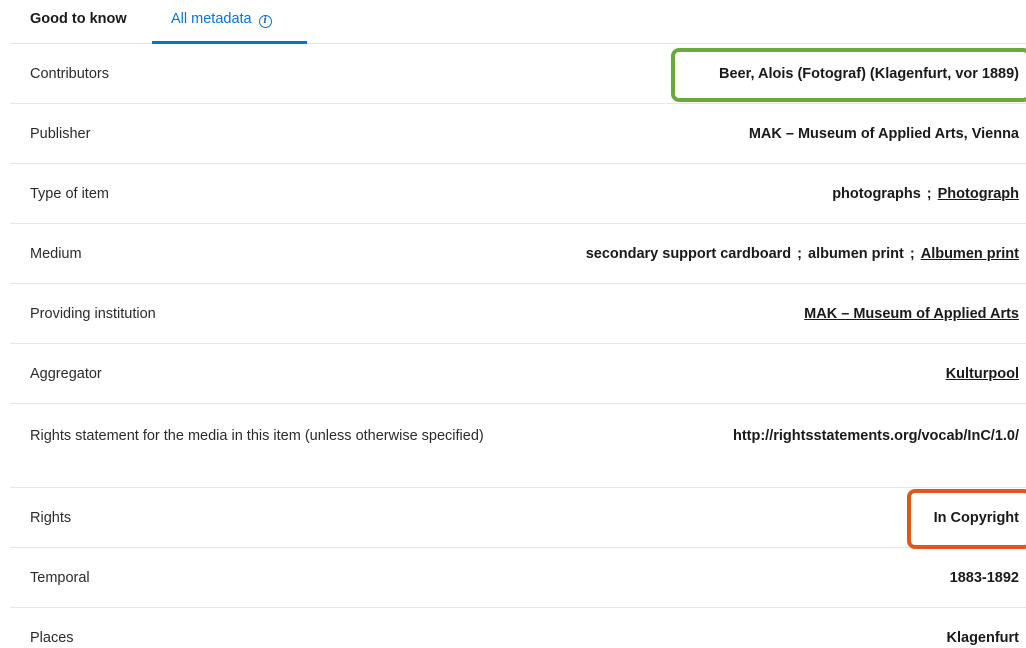  Describe the element at coordinates (66, 374) in the screenshot. I see `metadata-label: Aggregator` at that location.